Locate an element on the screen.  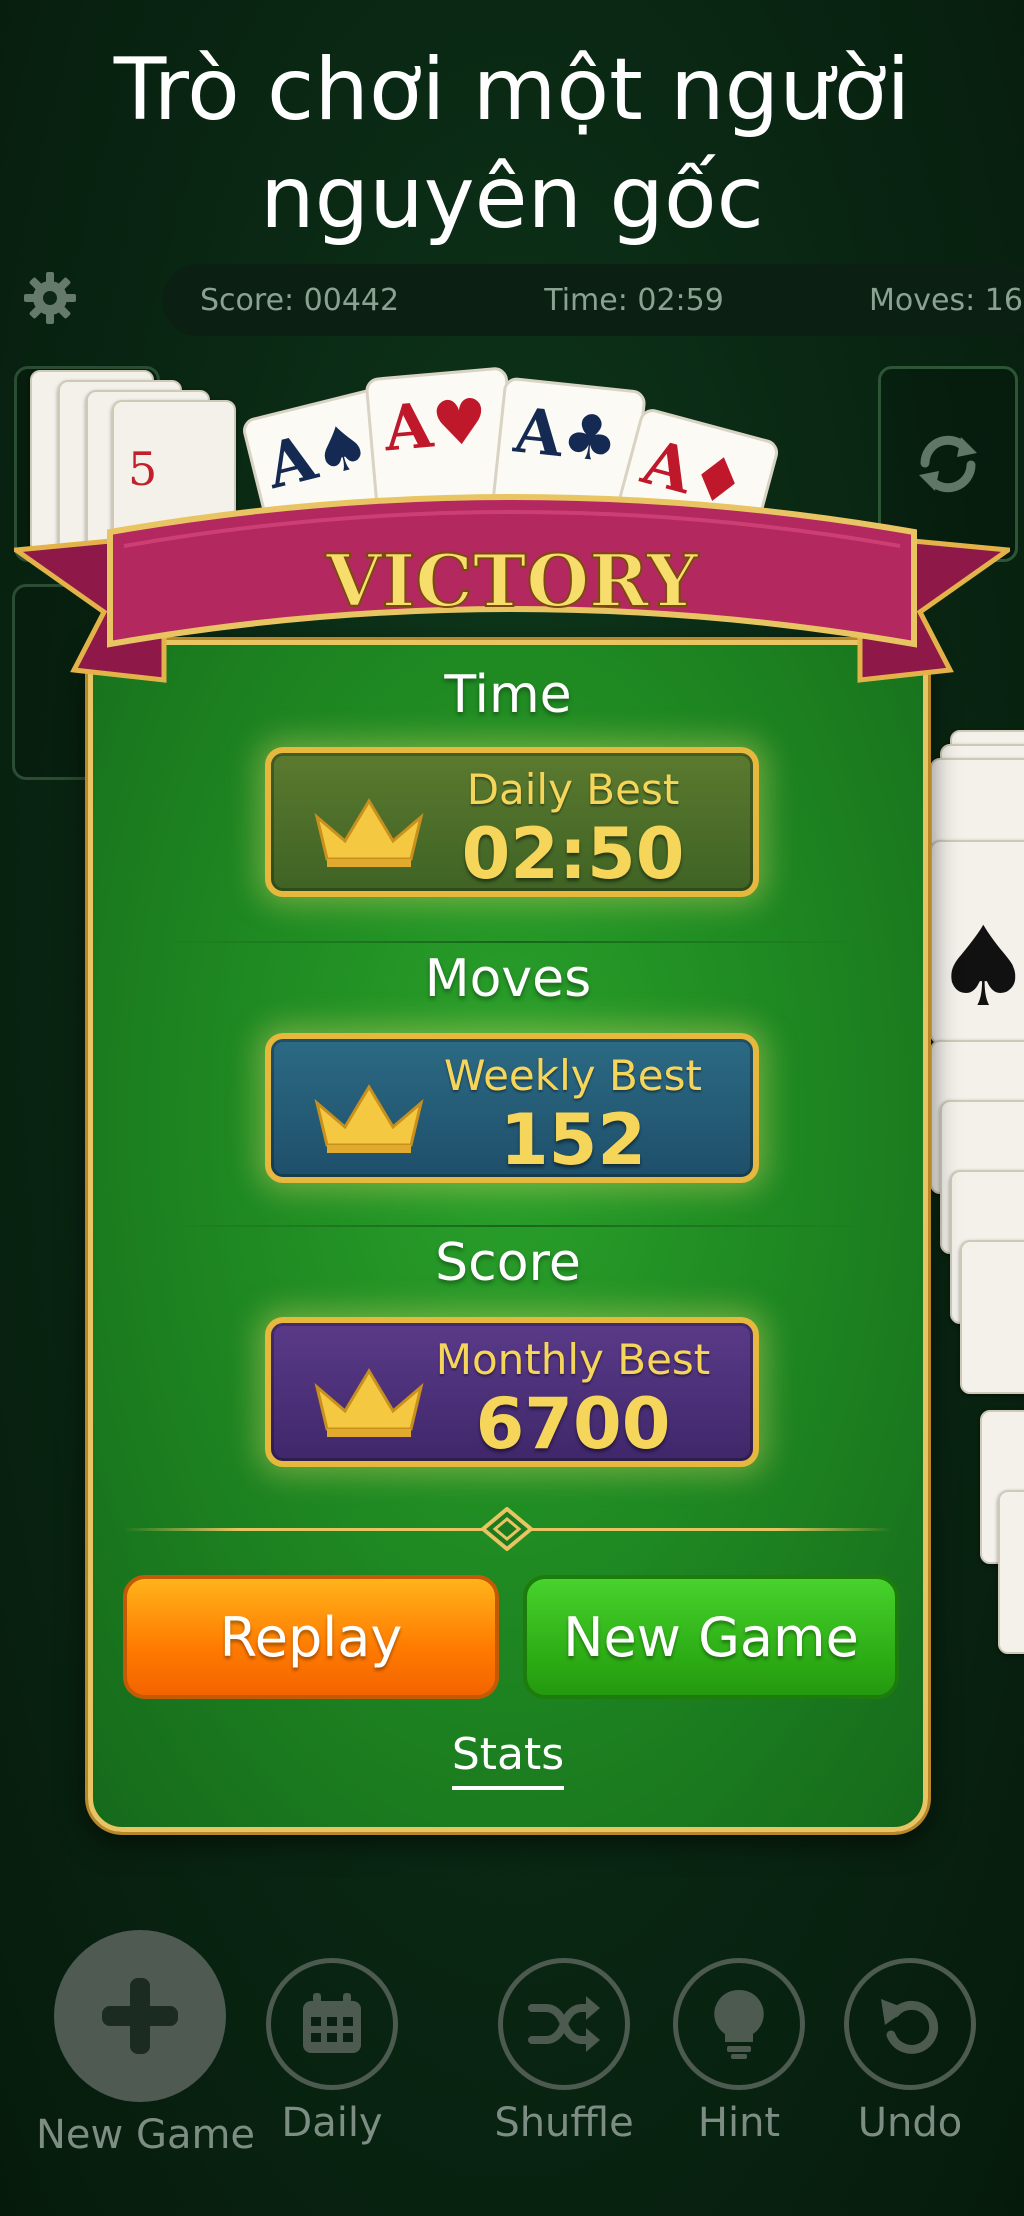
toolbar-shuffle: Shuffle is located at coordinates (564, 2052).